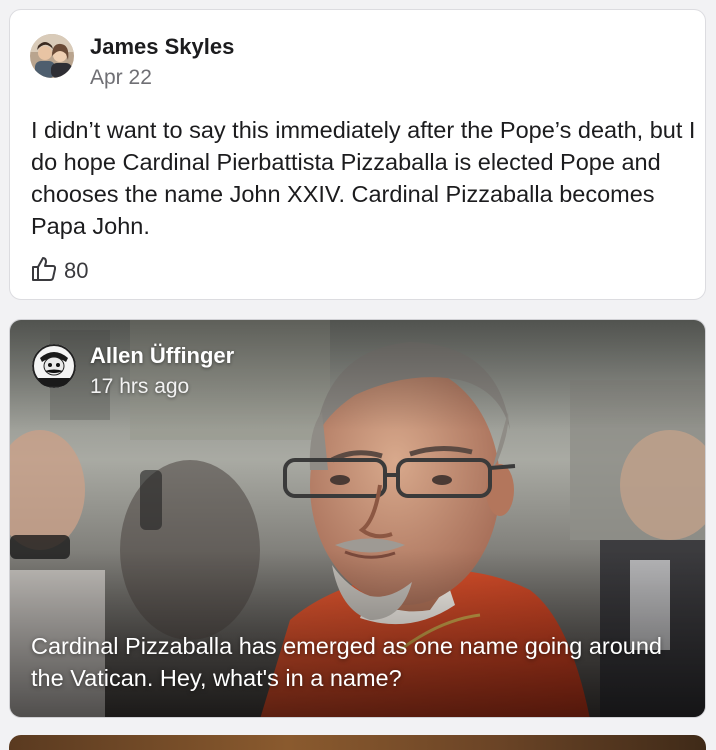 The image size is (716, 750). What do you see at coordinates (121, 77) in the screenshot?
I see `post-timestamp: Apr 22` at bounding box center [121, 77].